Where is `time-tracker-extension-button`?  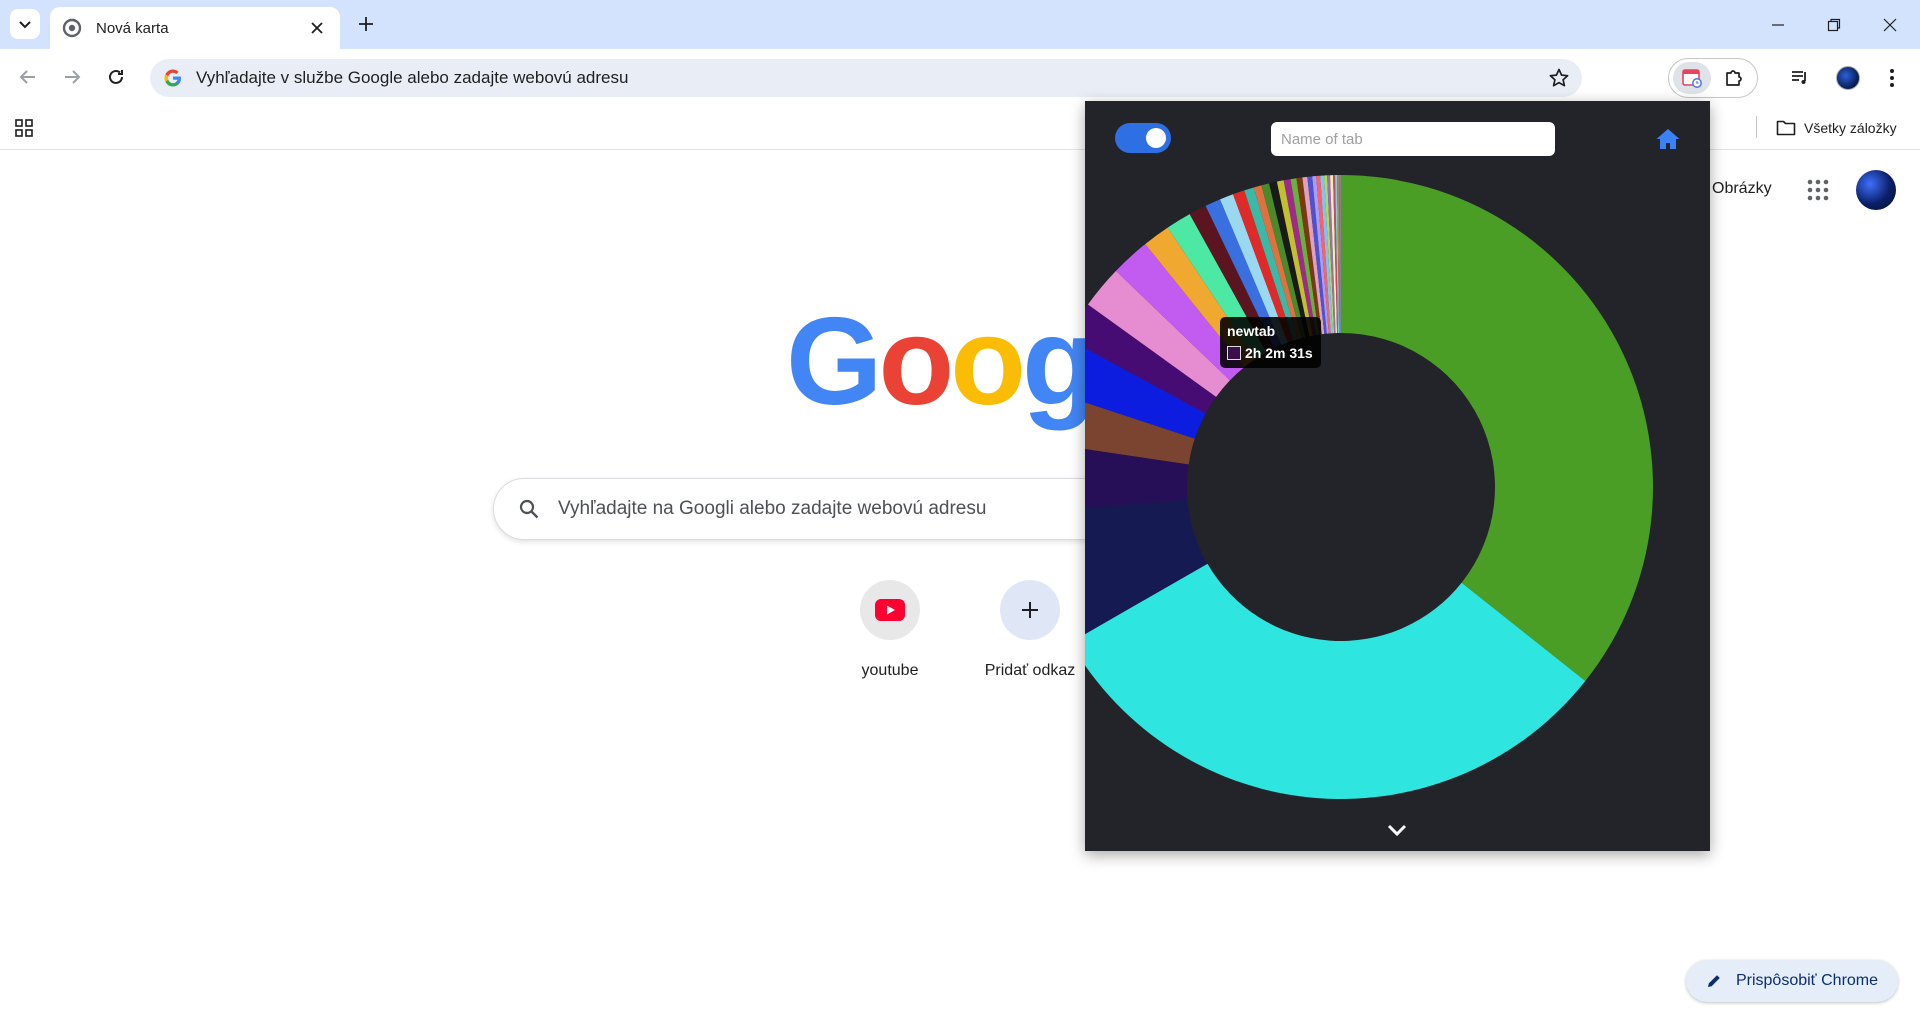 time-tracker-extension-button is located at coordinates (1692, 78).